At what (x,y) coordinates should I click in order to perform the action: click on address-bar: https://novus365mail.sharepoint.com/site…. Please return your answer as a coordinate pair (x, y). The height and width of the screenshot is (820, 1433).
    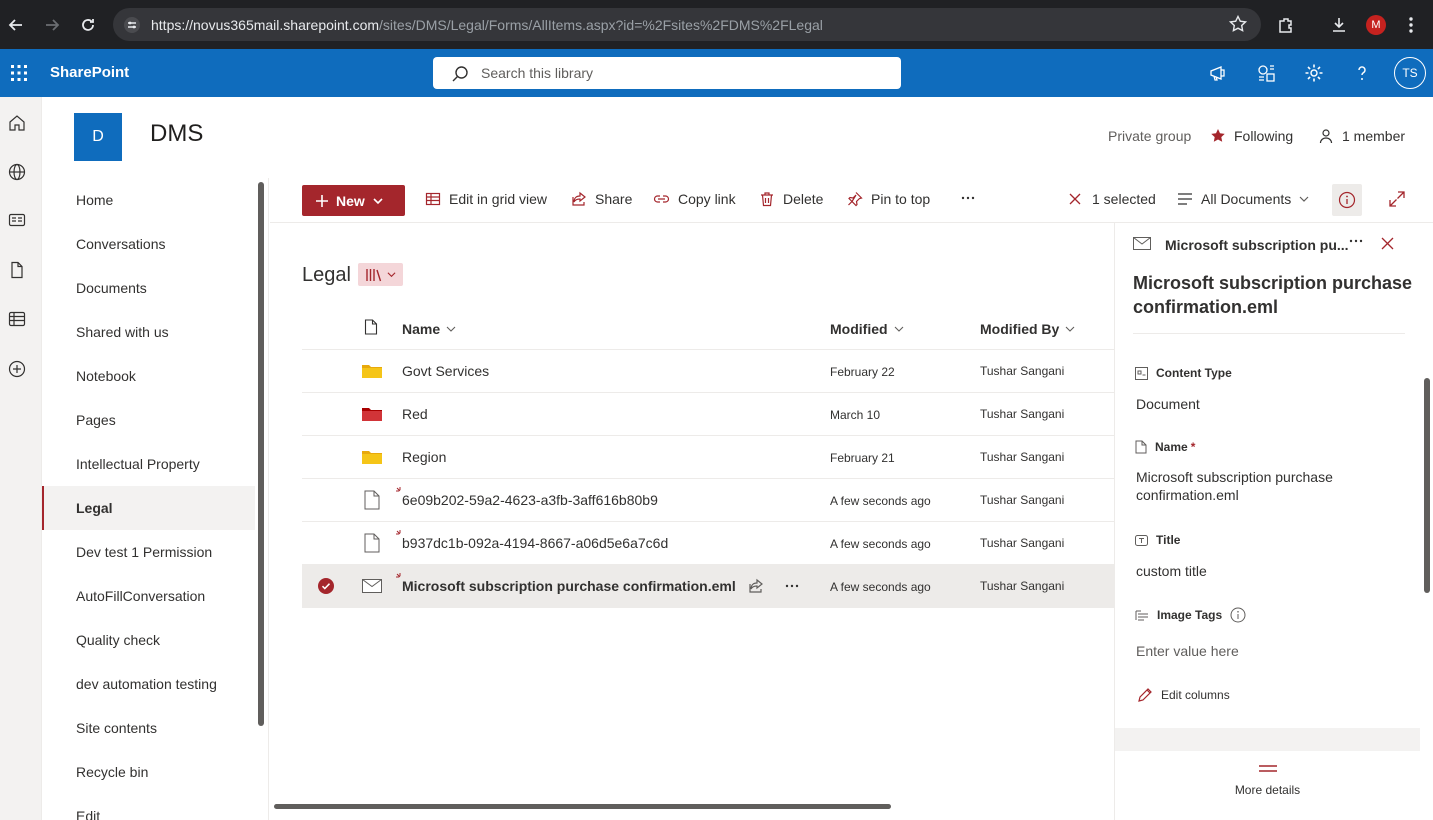
    Looking at the image, I should click on (687, 24).